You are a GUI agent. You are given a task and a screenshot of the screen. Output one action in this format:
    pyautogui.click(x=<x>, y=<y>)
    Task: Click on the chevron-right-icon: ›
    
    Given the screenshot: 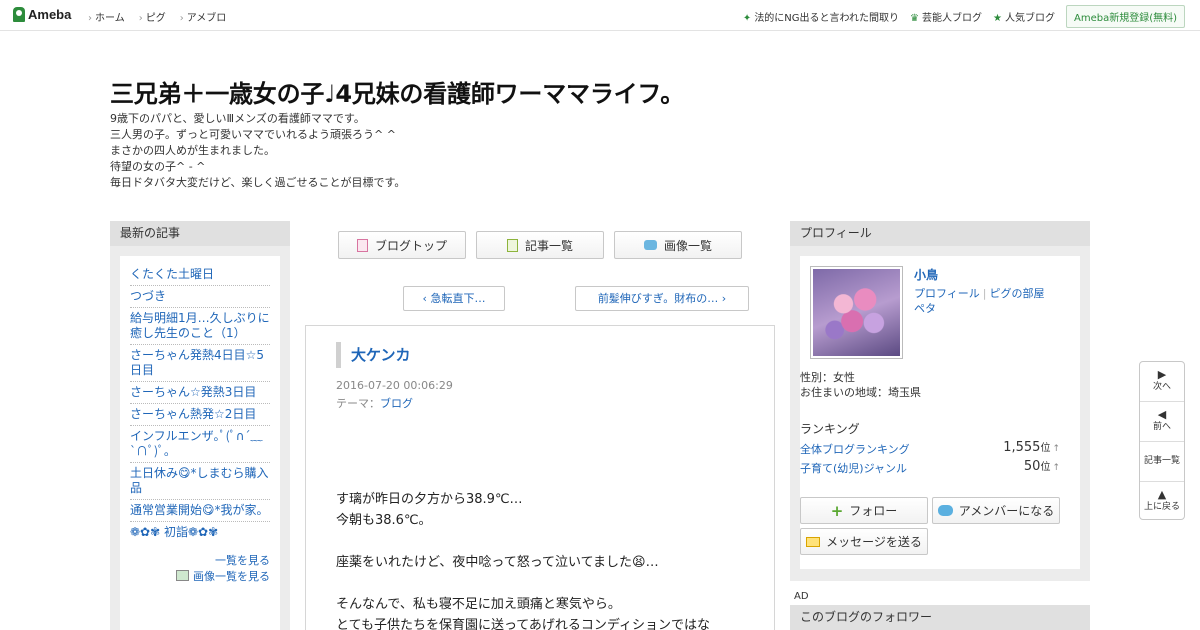 What is the action you would take?
    pyautogui.click(x=722, y=298)
    